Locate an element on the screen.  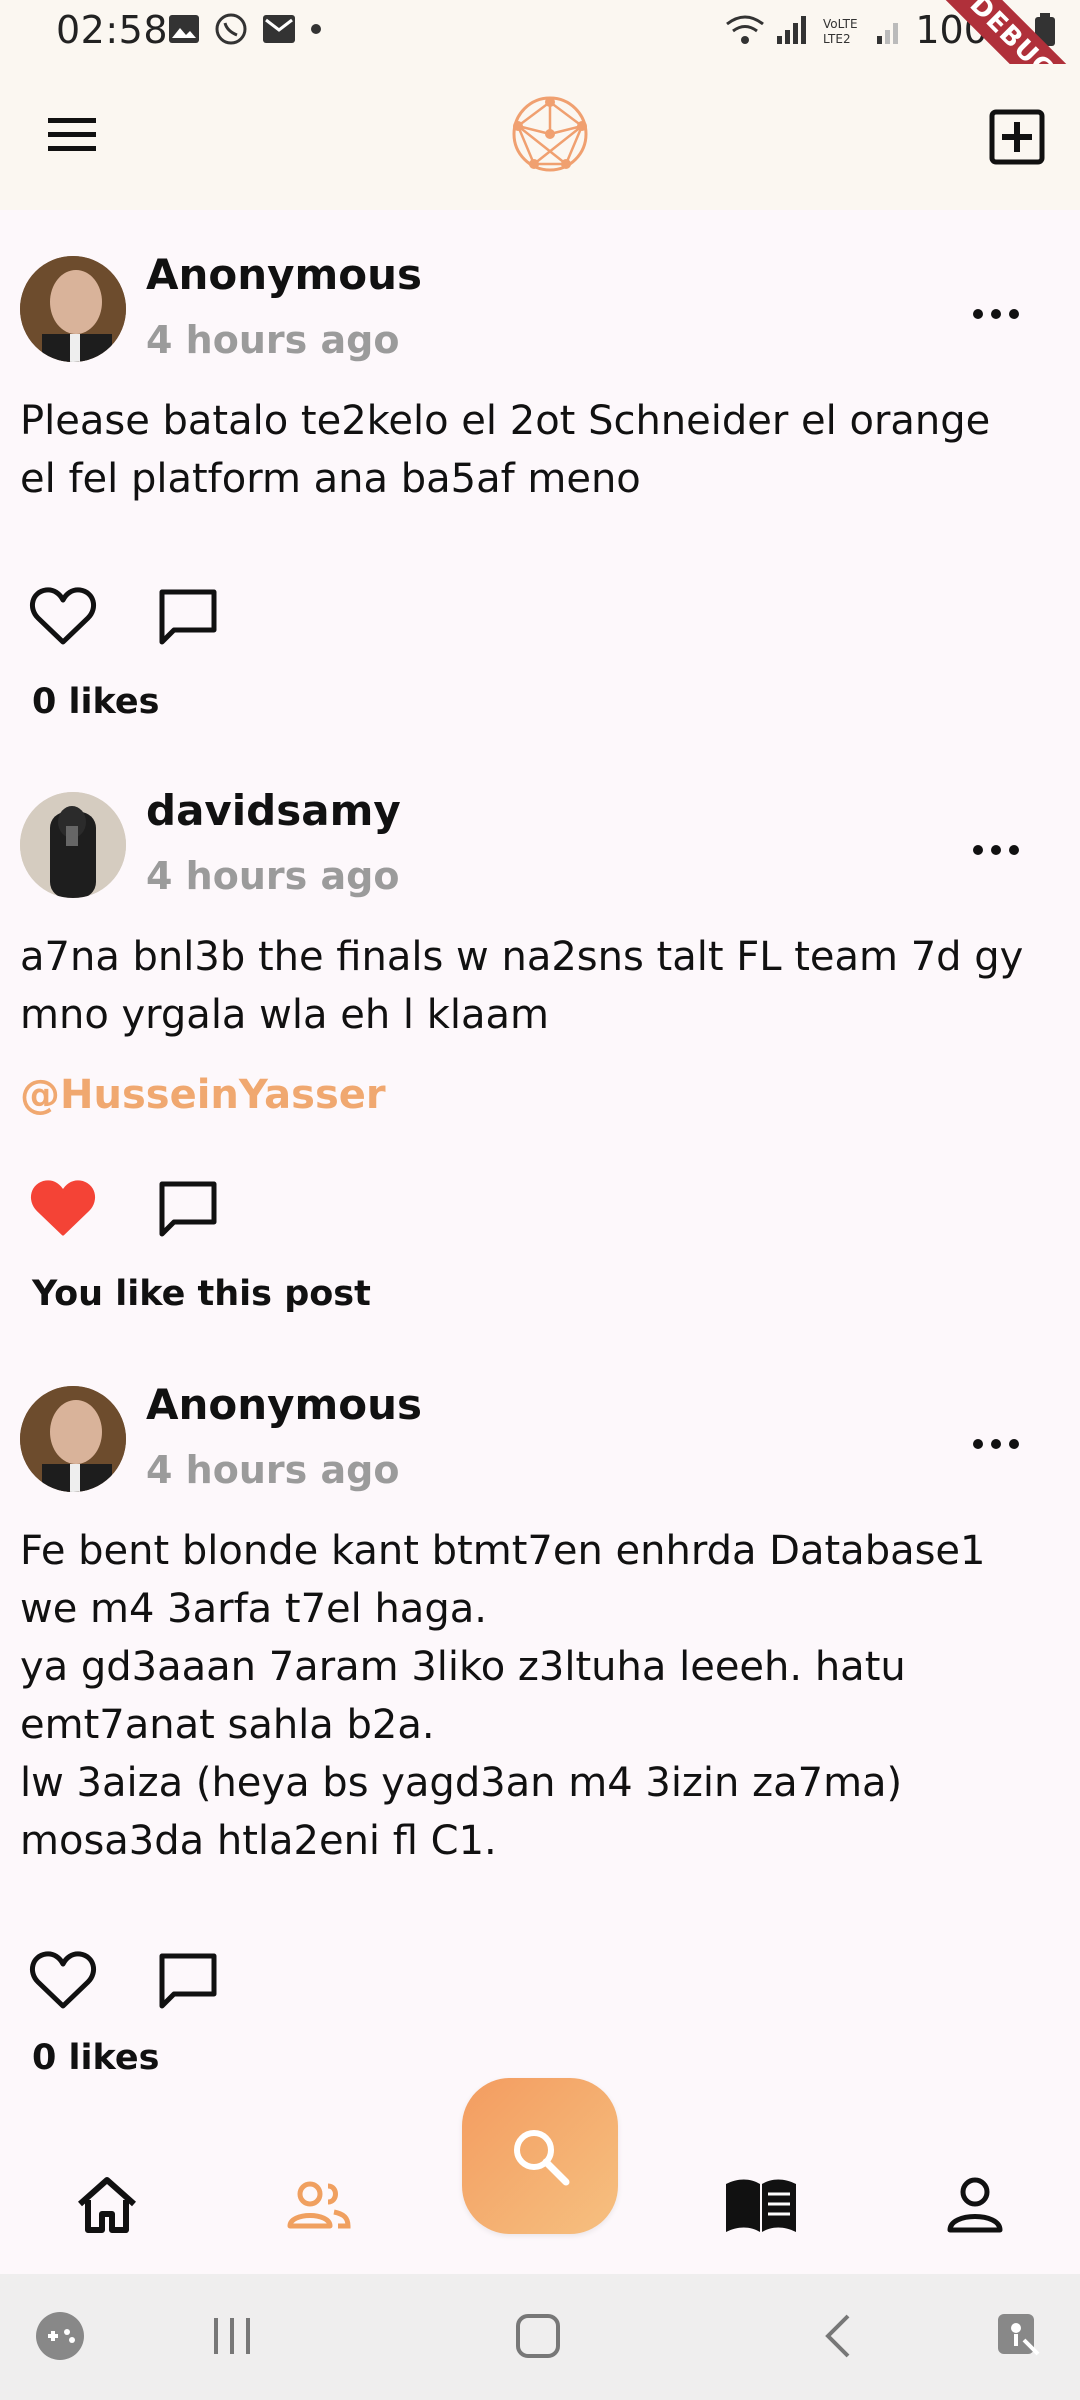
likes-count: You like this post is located at coordinates (201, 1294).